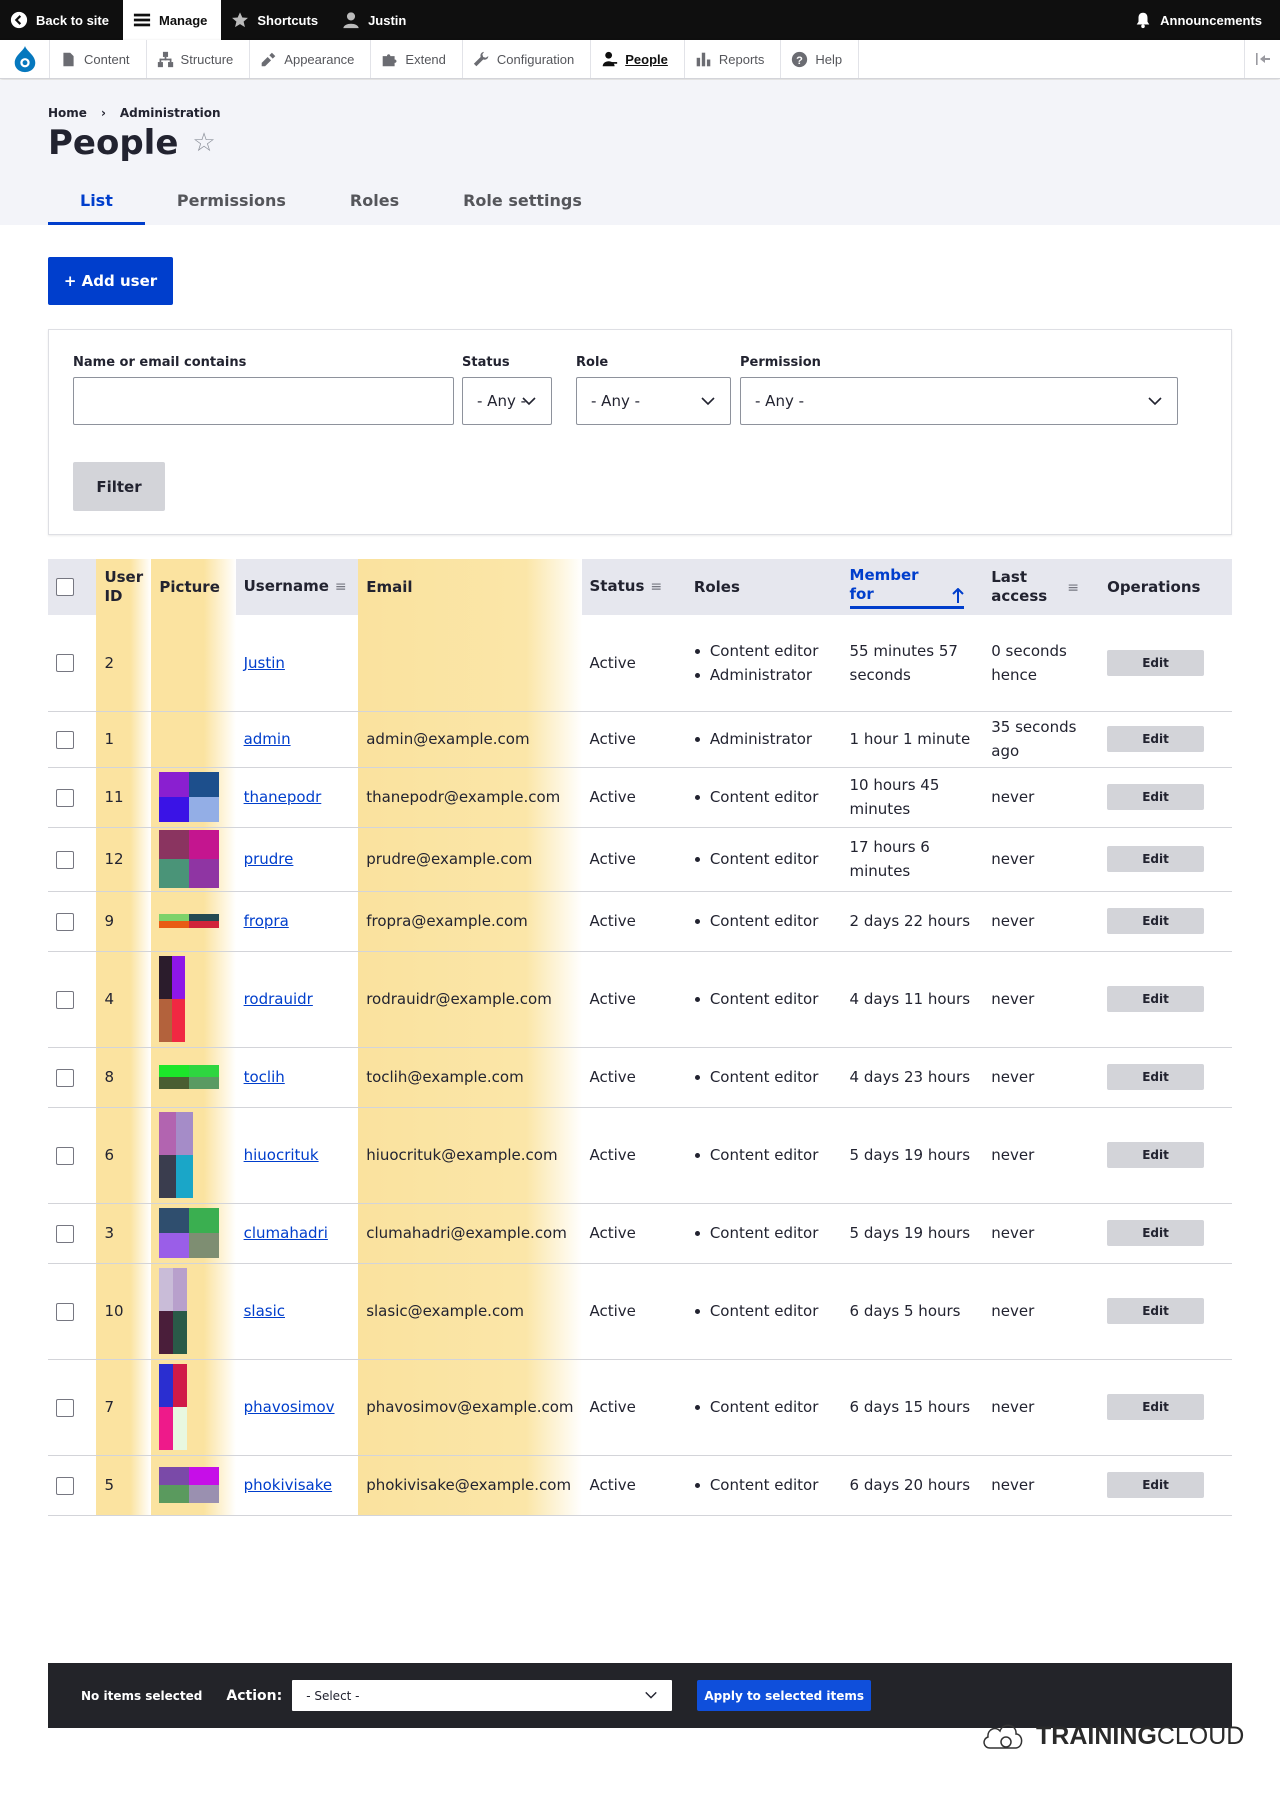  Describe the element at coordinates (283, 797) in the screenshot. I see `username-link: thanepodr` at that location.